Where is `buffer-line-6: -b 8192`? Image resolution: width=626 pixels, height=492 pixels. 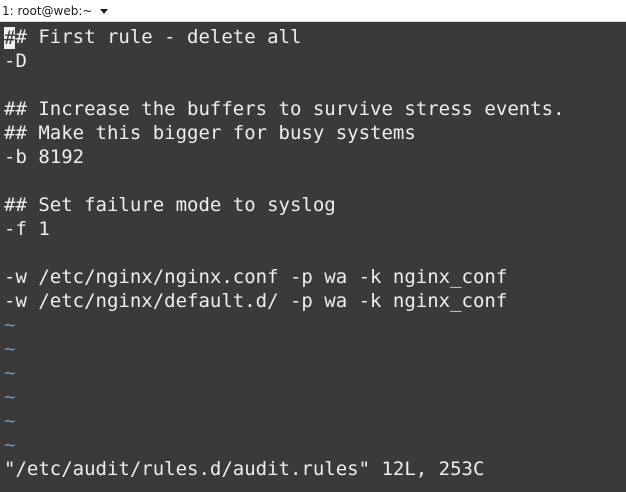 buffer-line-6: -b 8192 is located at coordinates (44, 157).